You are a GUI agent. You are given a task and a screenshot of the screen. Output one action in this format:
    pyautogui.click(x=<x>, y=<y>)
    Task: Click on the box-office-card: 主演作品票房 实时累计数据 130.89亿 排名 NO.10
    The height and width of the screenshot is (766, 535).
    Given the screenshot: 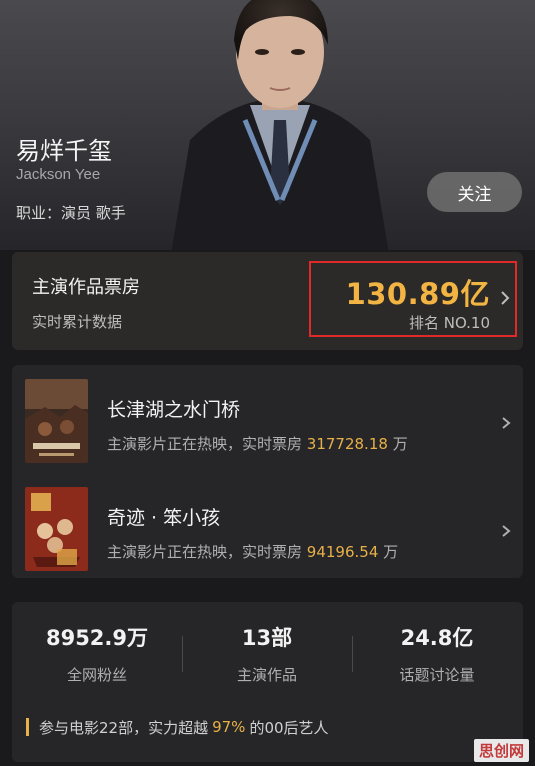 What is the action you would take?
    pyautogui.click(x=267, y=301)
    